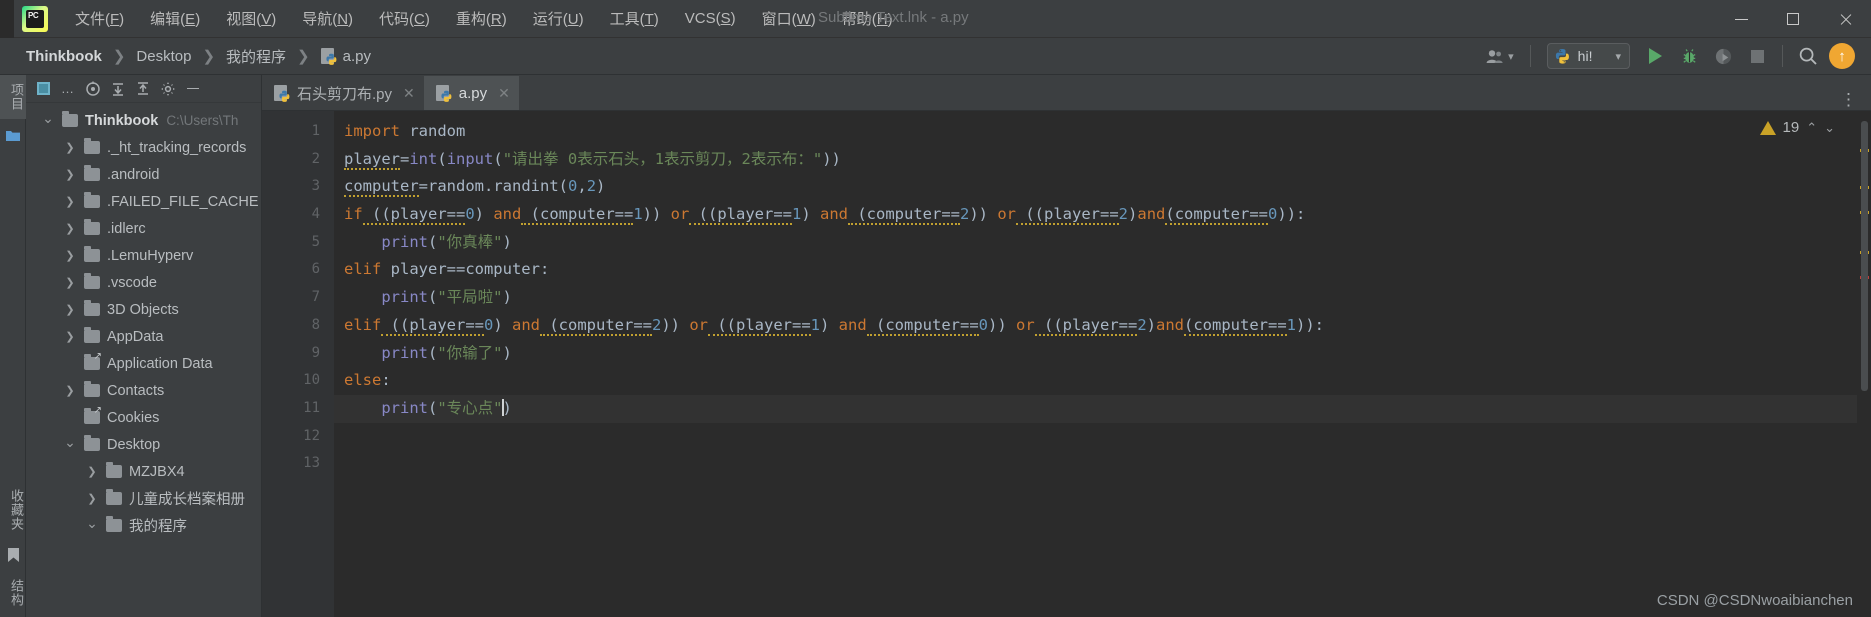  What do you see at coordinates (315, 297) in the screenshot?
I see `line-number: 7` at bounding box center [315, 297].